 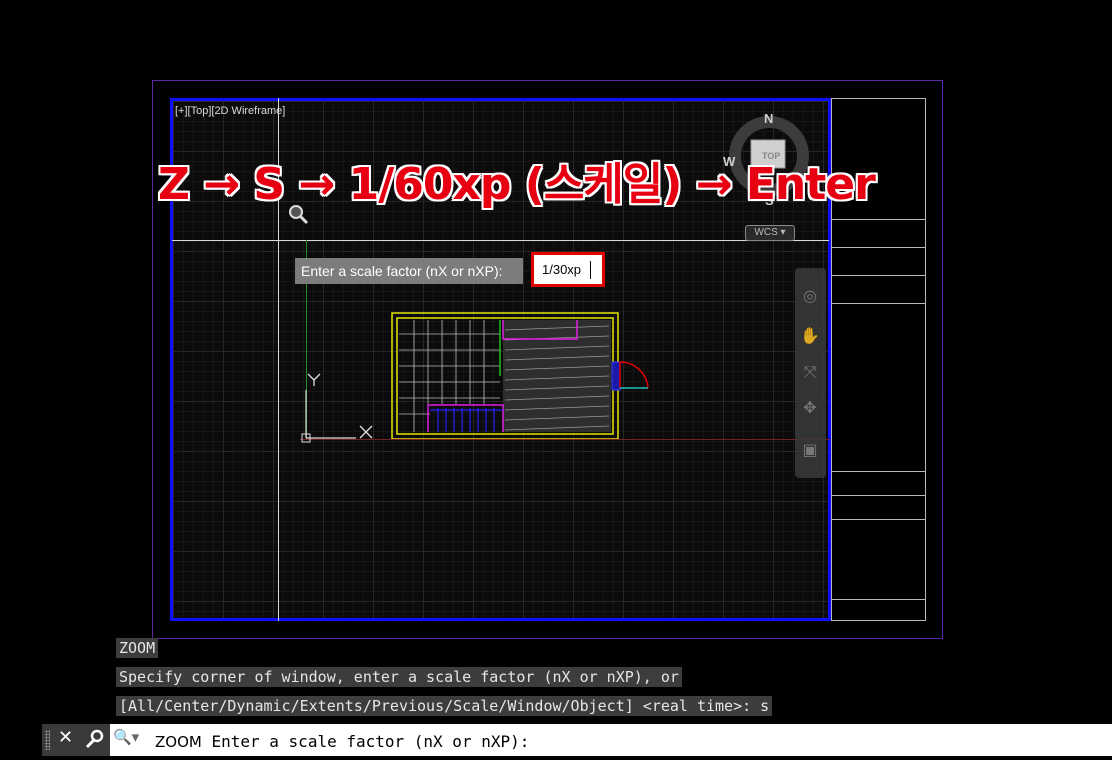 What do you see at coordinates (47, 740) in the screenshot?
I see `drag-grip-icon` at bounding box center [47, 740].